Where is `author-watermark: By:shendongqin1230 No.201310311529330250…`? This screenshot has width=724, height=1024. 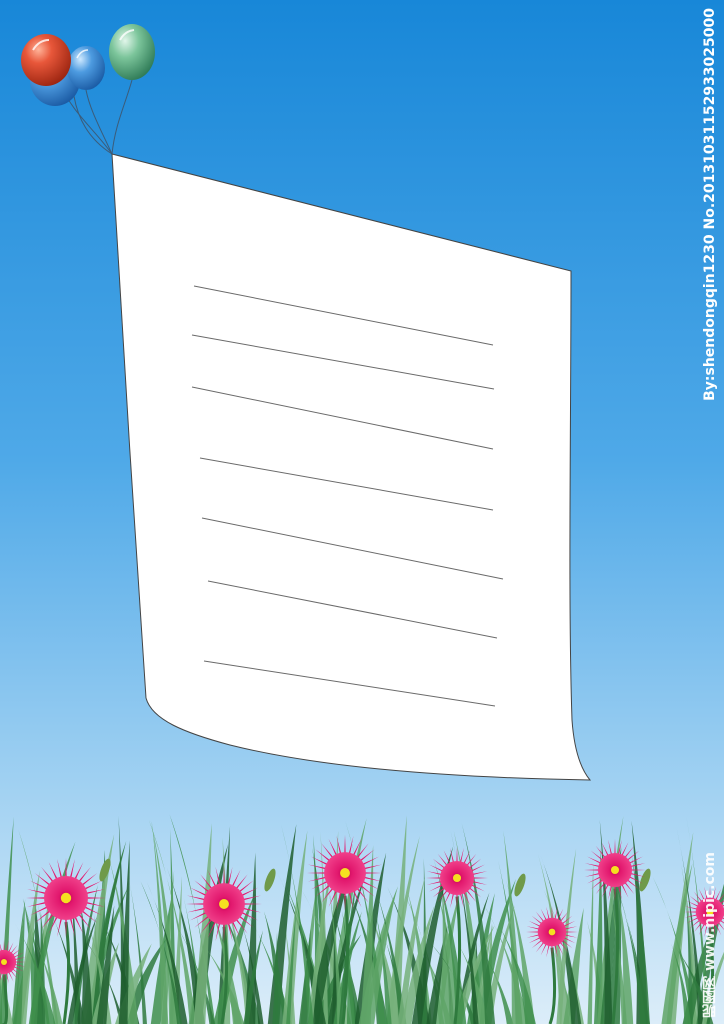
author-watermark: By:shendongqin1230 No.201310311529330250… is located at coordinates (710, 204).